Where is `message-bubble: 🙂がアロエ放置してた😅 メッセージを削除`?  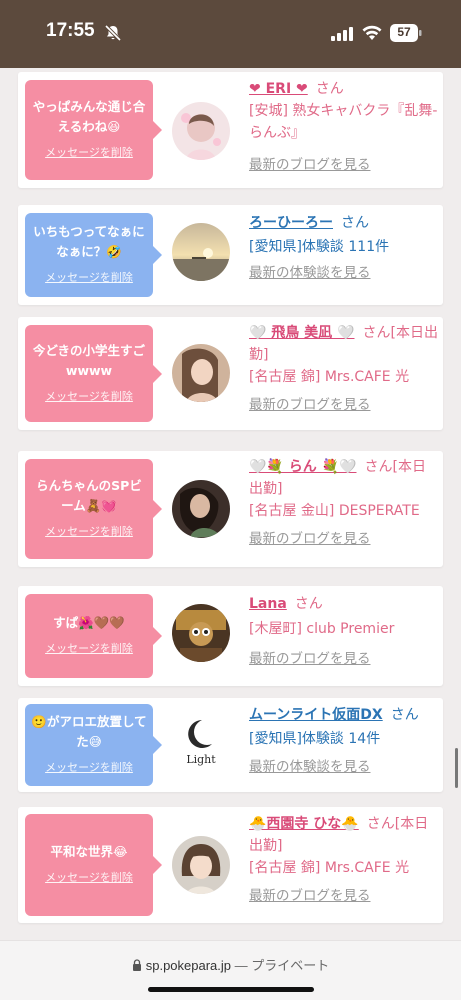
message-bubble: 🙂がアロエ放置してた😅 メッセージを削除 is located at coordinates (93, 745).